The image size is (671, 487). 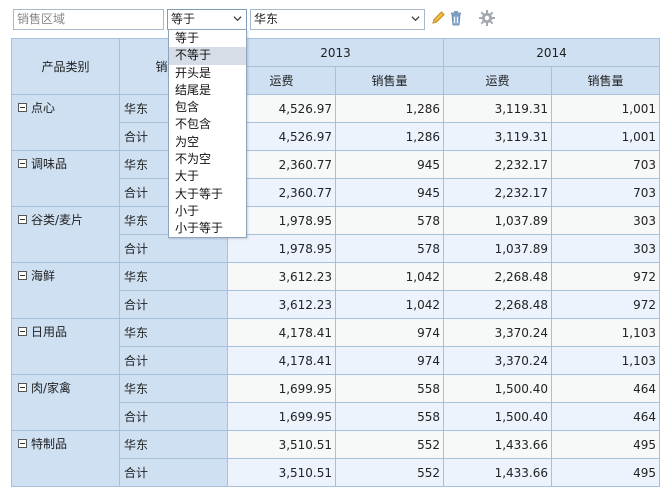 What do you see at coordinates (207, 19) in the screenshot?
I see `operator-select: 等于` at bounding box center [207, 19].